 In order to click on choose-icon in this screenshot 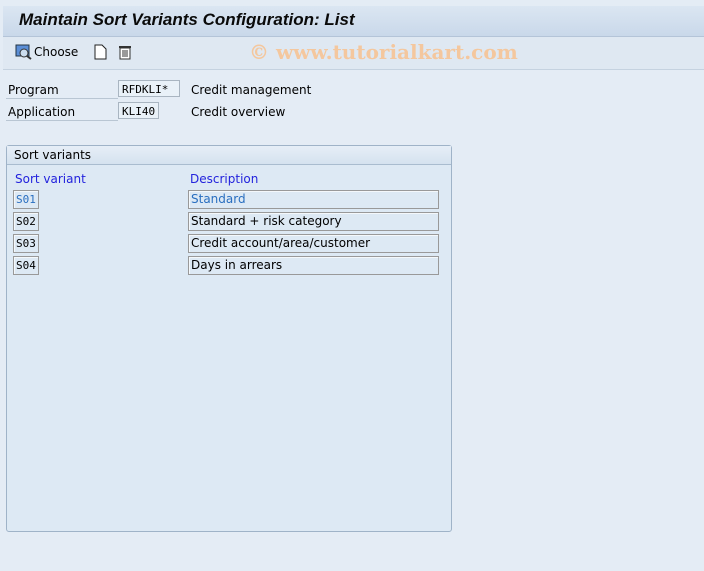, I will do `click(23, 52)`.